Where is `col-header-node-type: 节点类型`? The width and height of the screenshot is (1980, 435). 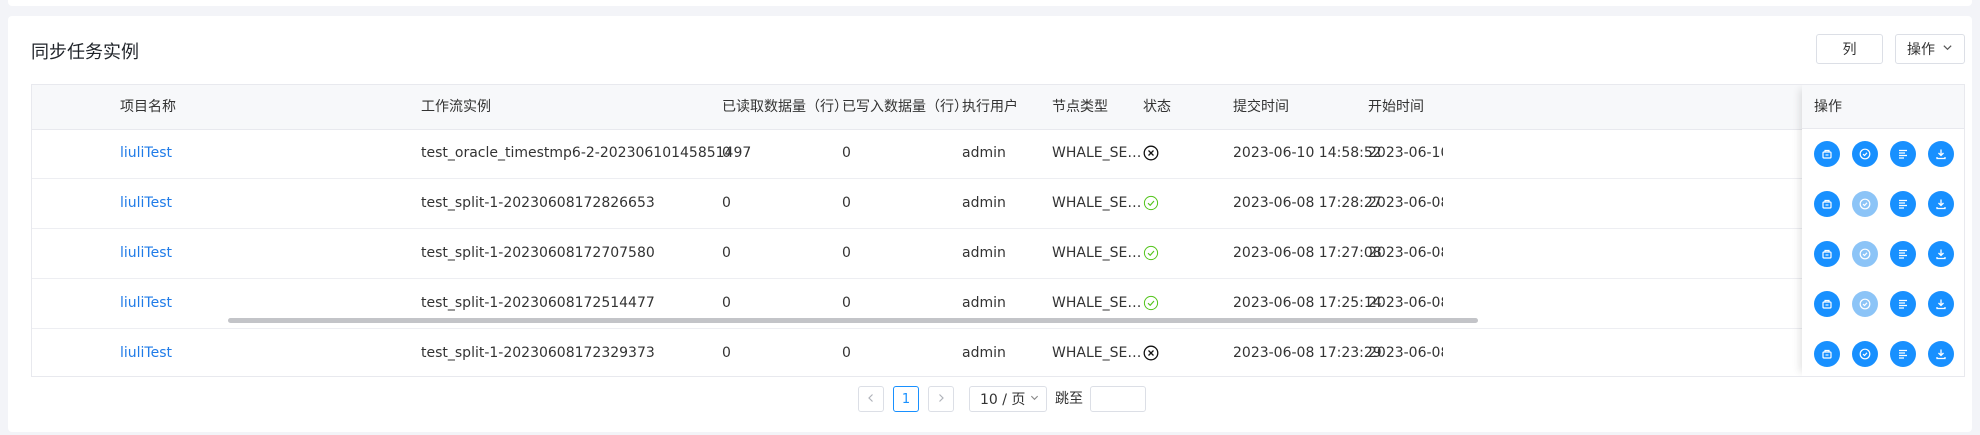
col-header-node-type: 节点类型 is located at coordinates (1080, 107).